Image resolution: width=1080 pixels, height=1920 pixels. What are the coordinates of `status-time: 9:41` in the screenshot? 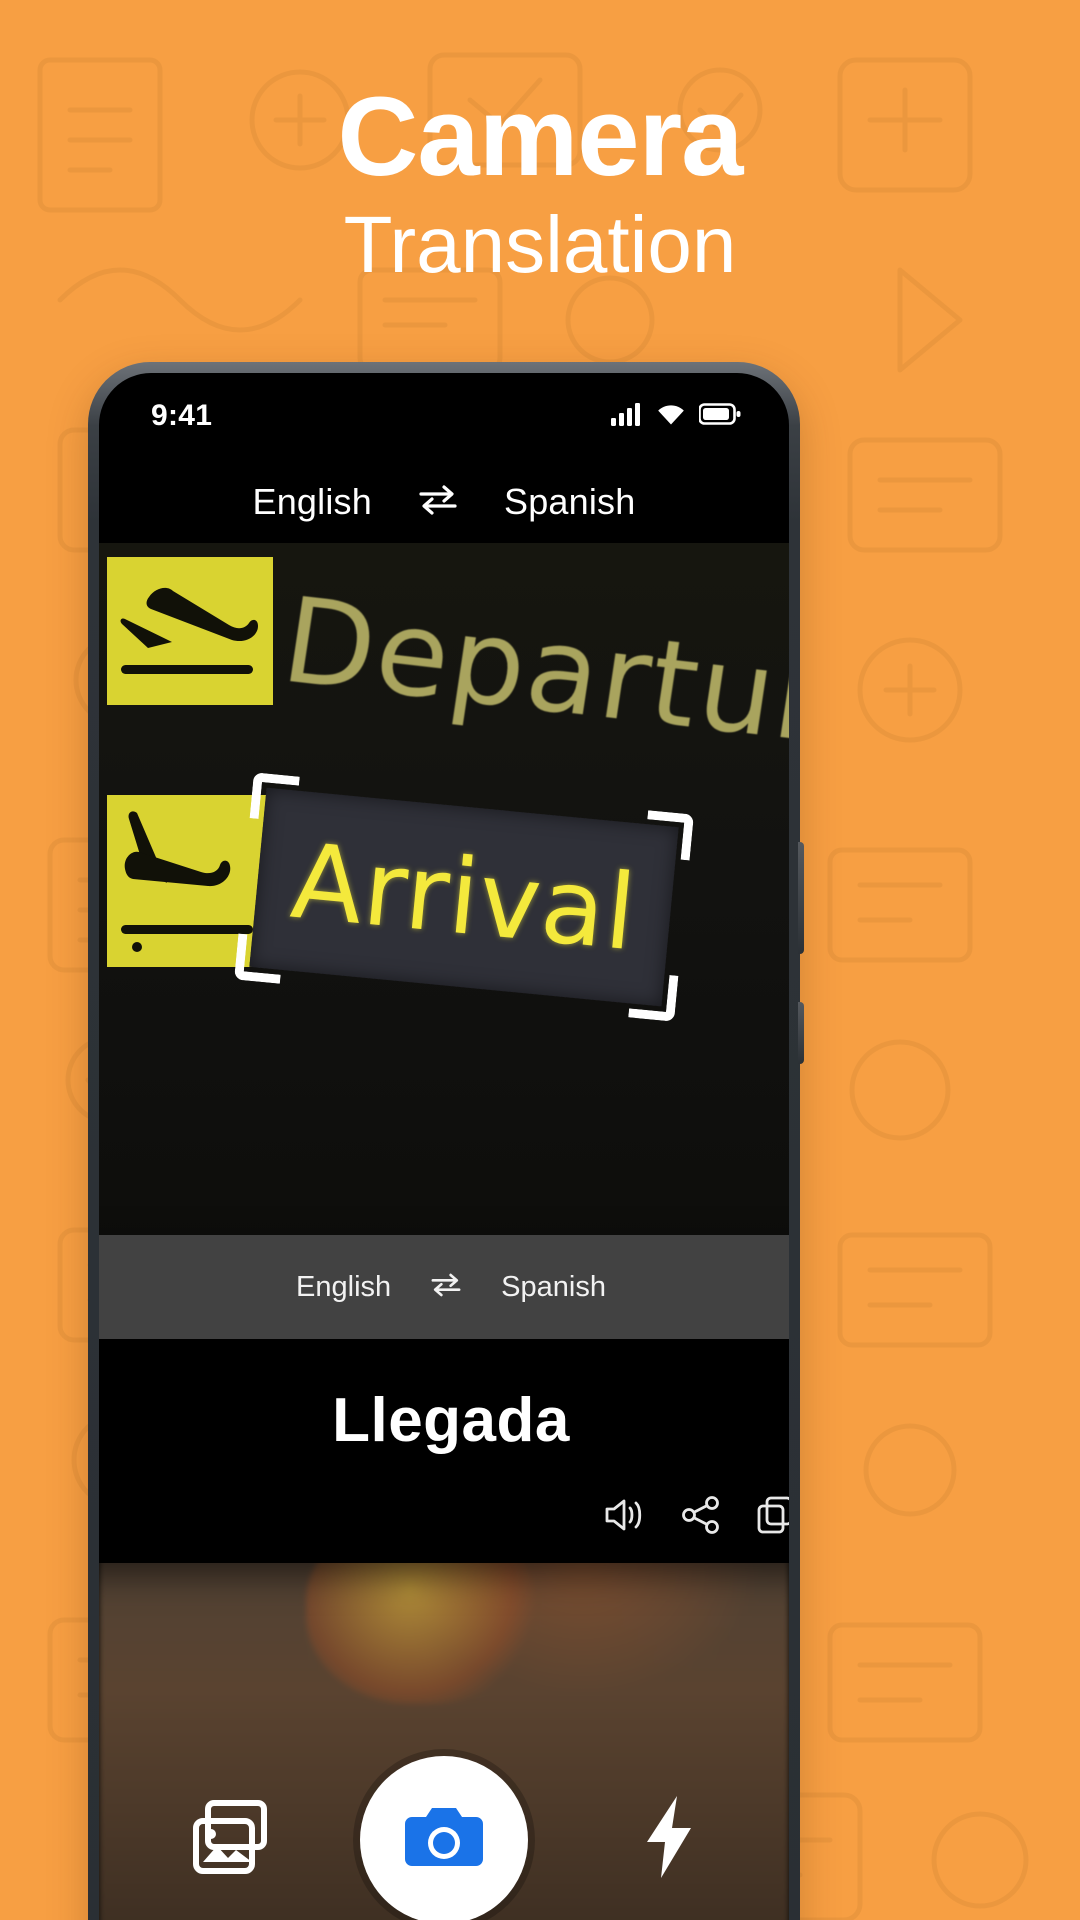 It's located at (182, 415).